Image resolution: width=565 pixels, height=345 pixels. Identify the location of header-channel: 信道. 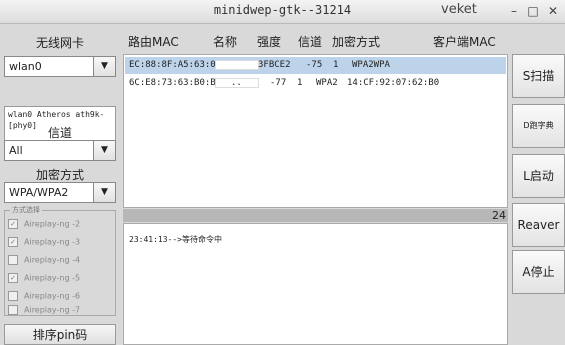
(310, 42).